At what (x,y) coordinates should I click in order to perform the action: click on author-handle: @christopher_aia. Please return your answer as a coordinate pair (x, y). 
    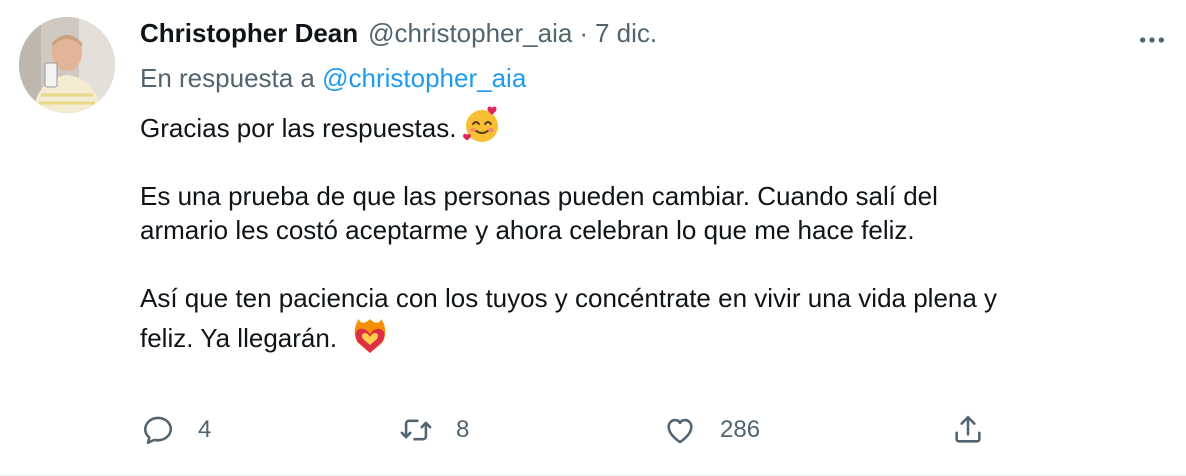
    Looking at the image, I should click on (470, 33).